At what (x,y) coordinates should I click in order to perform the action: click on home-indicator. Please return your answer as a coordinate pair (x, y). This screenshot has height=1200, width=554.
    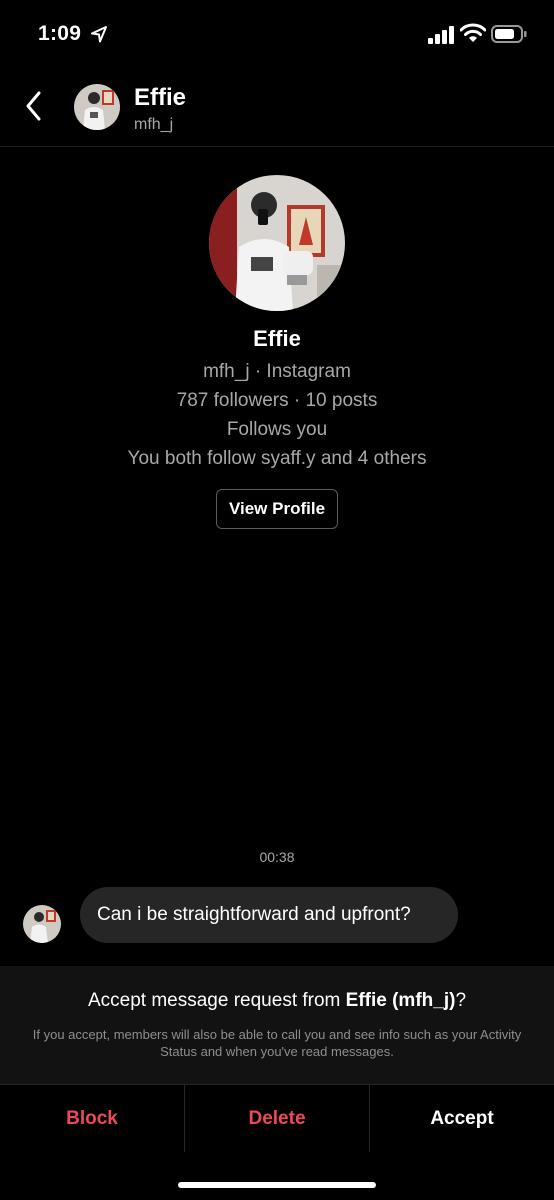
    Looking at the image, I should click on (277, 1185).